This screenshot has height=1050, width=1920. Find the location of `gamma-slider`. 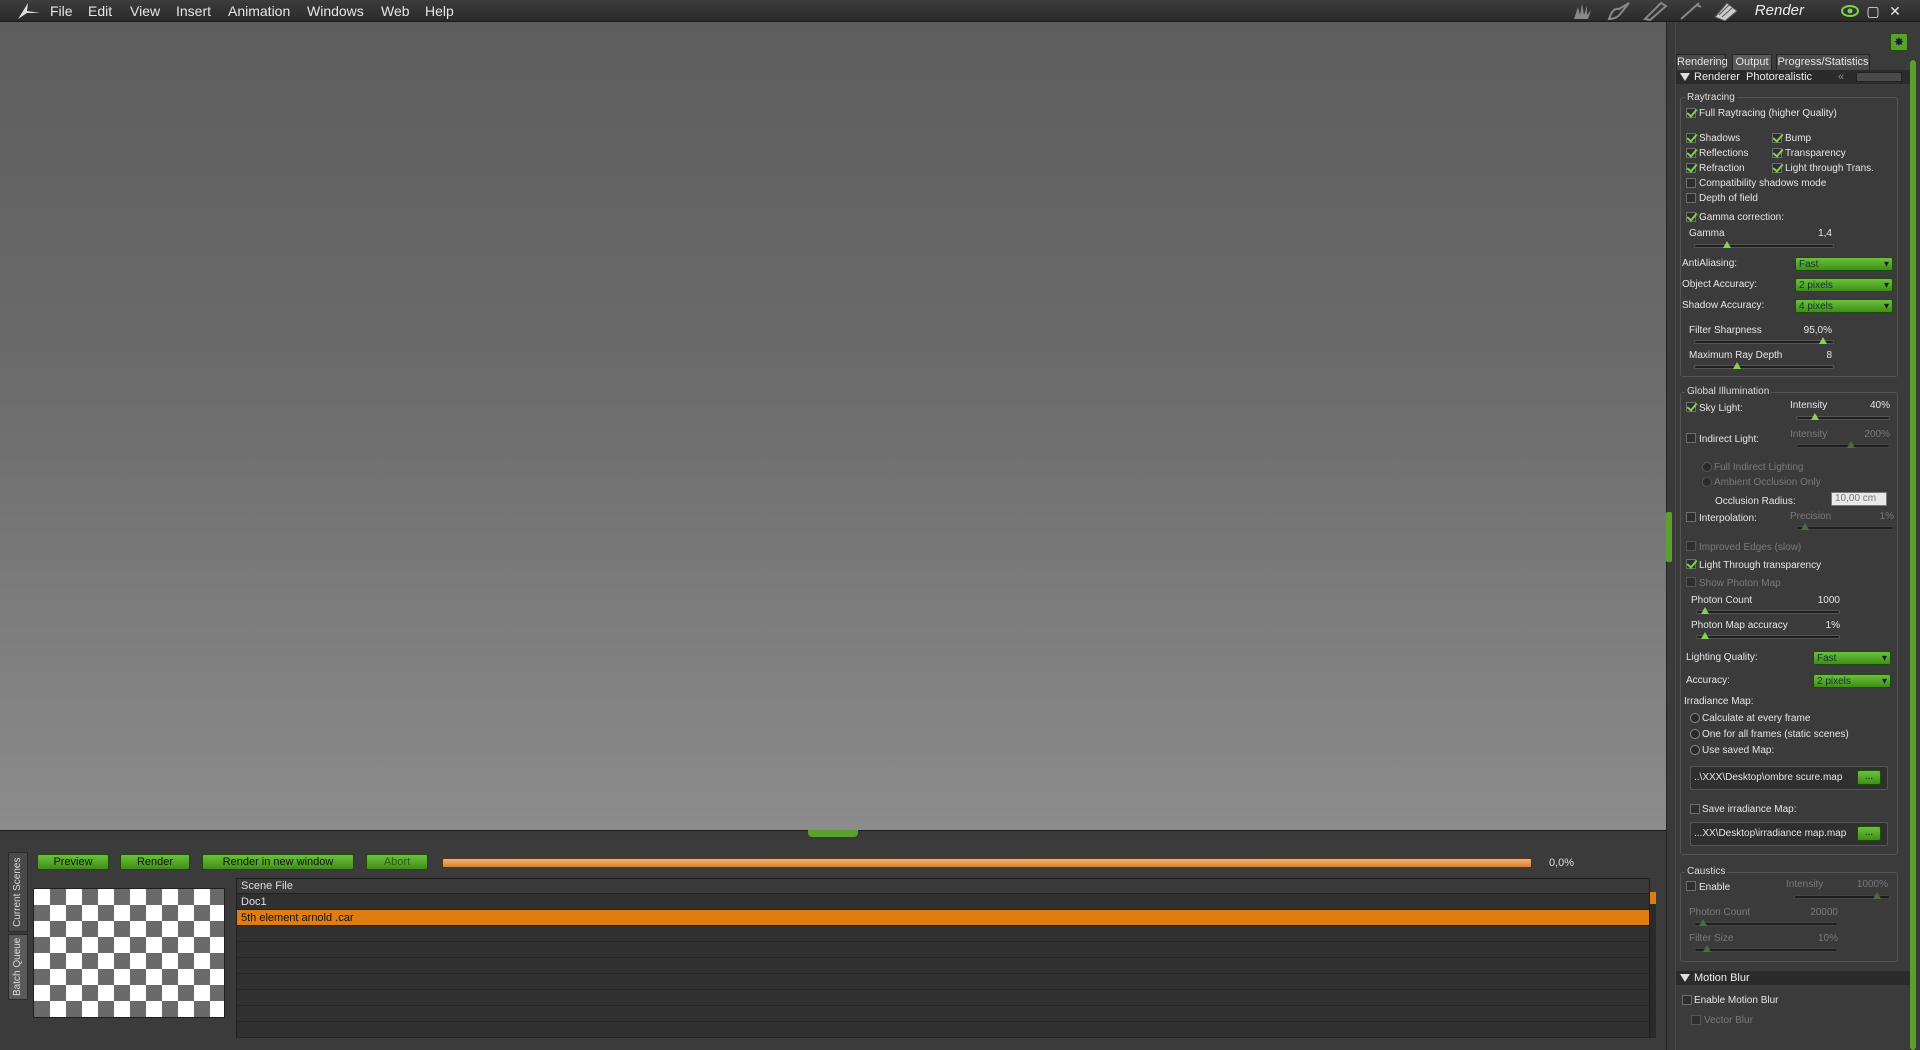

gamma-slider is located at coordinates (1764, 244).